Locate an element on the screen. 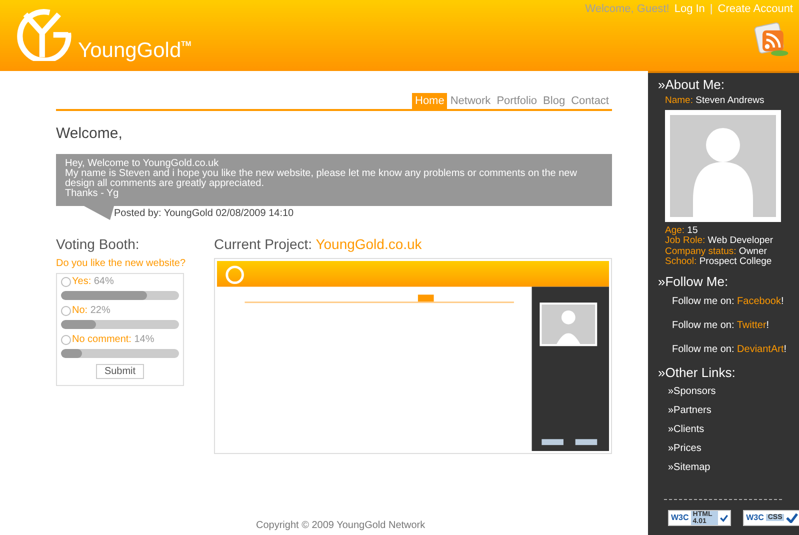 Image resolution: width=799 pixels, height=535 pixels. logo-text: YoungGold is located at coordinates (130, 51).